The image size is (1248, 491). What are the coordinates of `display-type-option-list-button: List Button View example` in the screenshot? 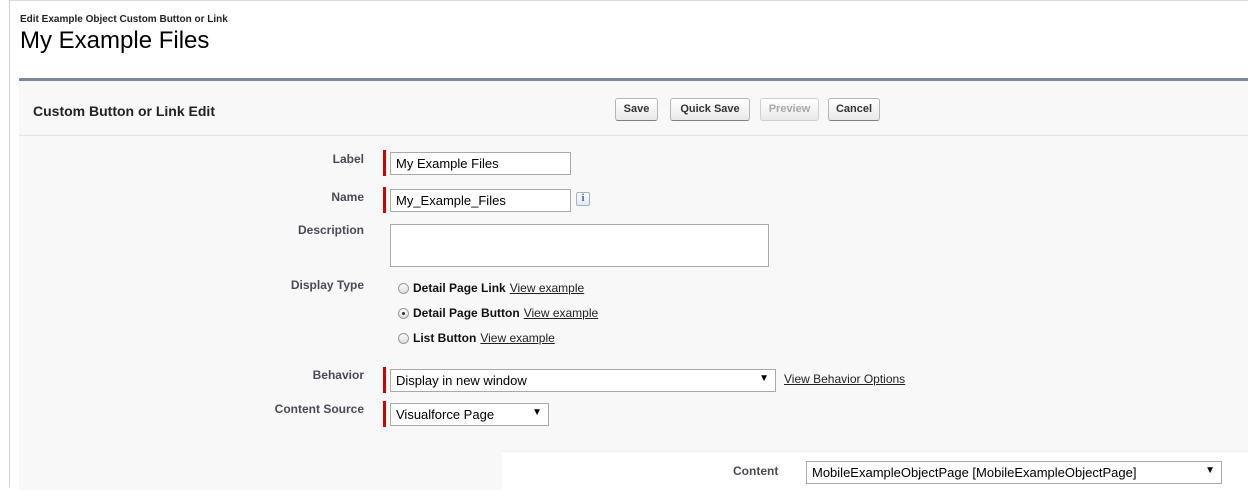 It's located at (476, 338).